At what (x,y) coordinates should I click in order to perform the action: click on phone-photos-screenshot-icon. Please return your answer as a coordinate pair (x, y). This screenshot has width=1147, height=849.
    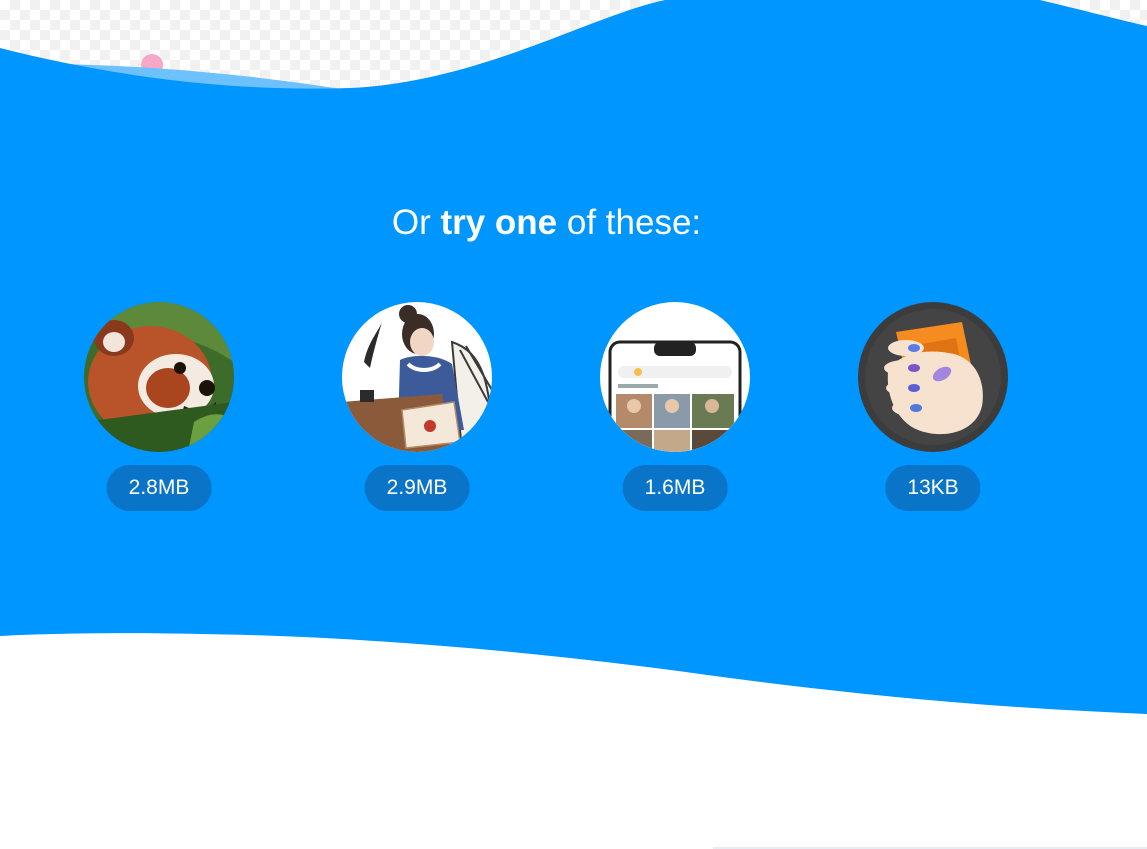
    Looking at the image, I should click on (675, 377).